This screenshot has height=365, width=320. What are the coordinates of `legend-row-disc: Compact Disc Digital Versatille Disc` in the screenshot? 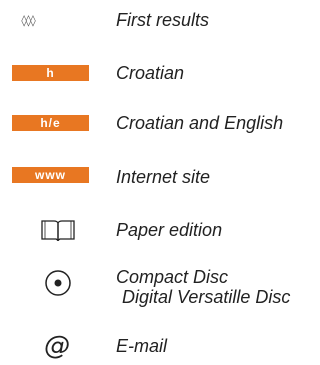 It's located at (159, 291).